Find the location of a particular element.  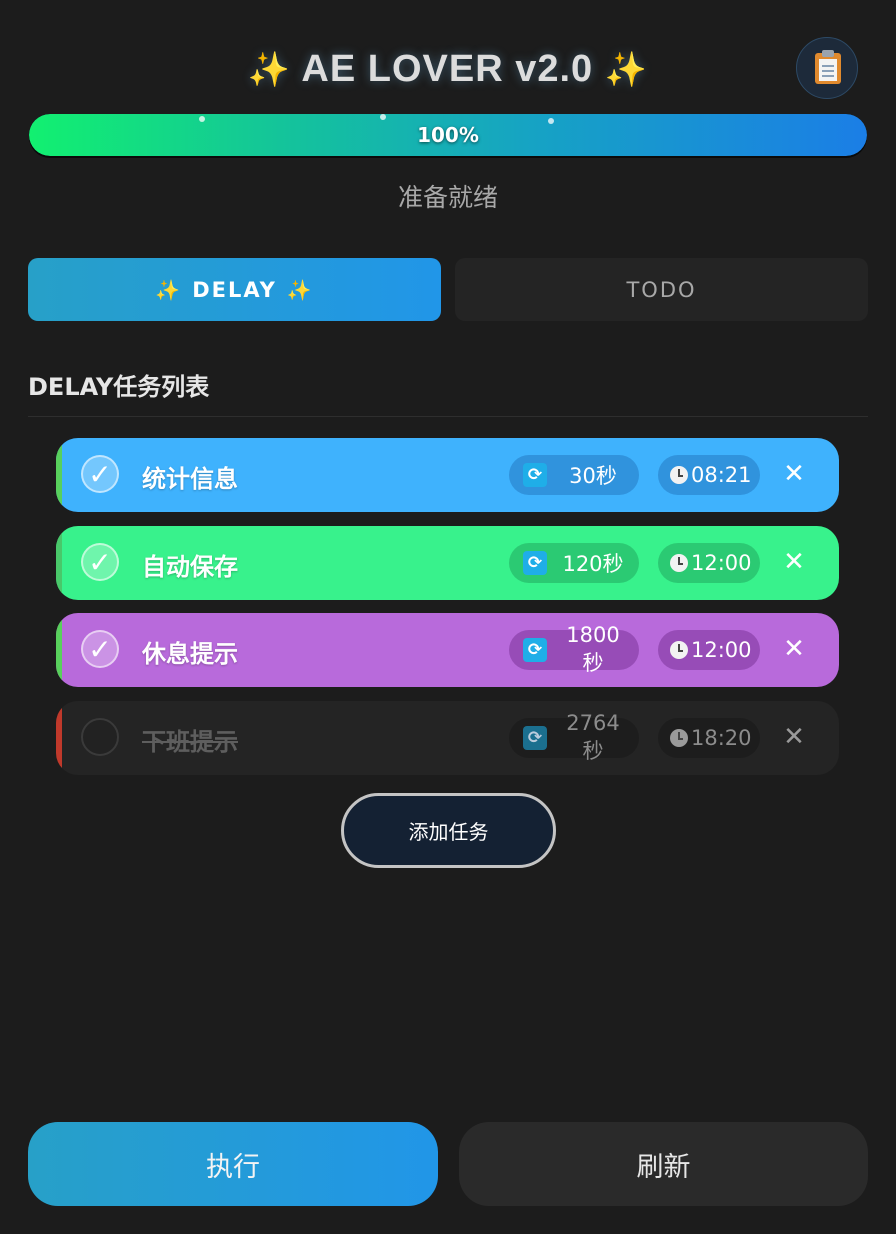

task-name: 自动保存 is located at coordinates (190, 564).